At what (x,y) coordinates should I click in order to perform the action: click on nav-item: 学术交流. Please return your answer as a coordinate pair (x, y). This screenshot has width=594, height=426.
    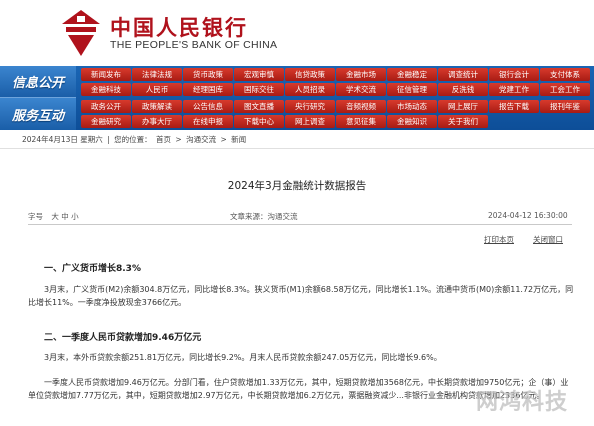
    Looking at the image, I should click on (361, 89).